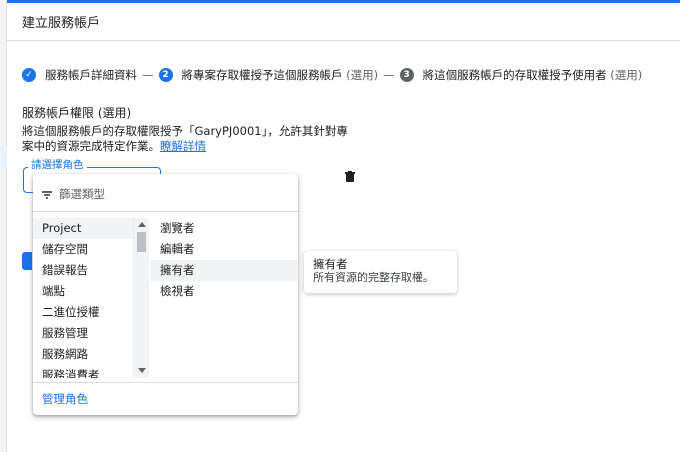 The height and width of the screenshot is (452, 680). Describe the element at coordinates (29, 75) in the screenshot. I see `step-1-check-icon: ✓` at that location.